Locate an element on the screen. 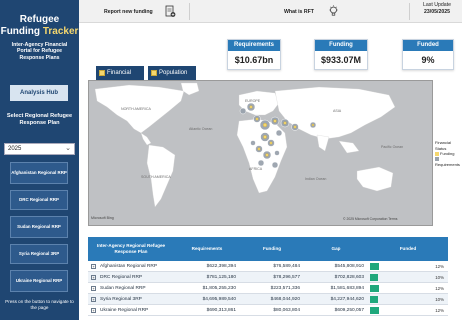  map-label-indian: Indian Ocean is located at coordinates (316, 179).